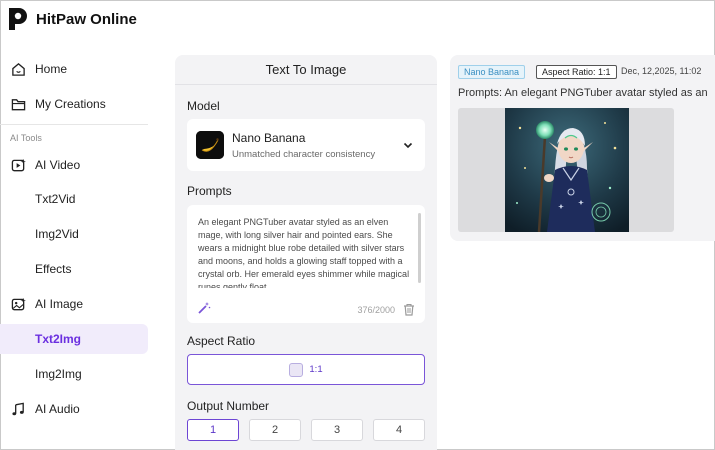 The height and width of the screenshot is (450, 715). Describe the element at coordinates (209, 191) in the screenshot. I see `prompts-label: Prompts` at that location.